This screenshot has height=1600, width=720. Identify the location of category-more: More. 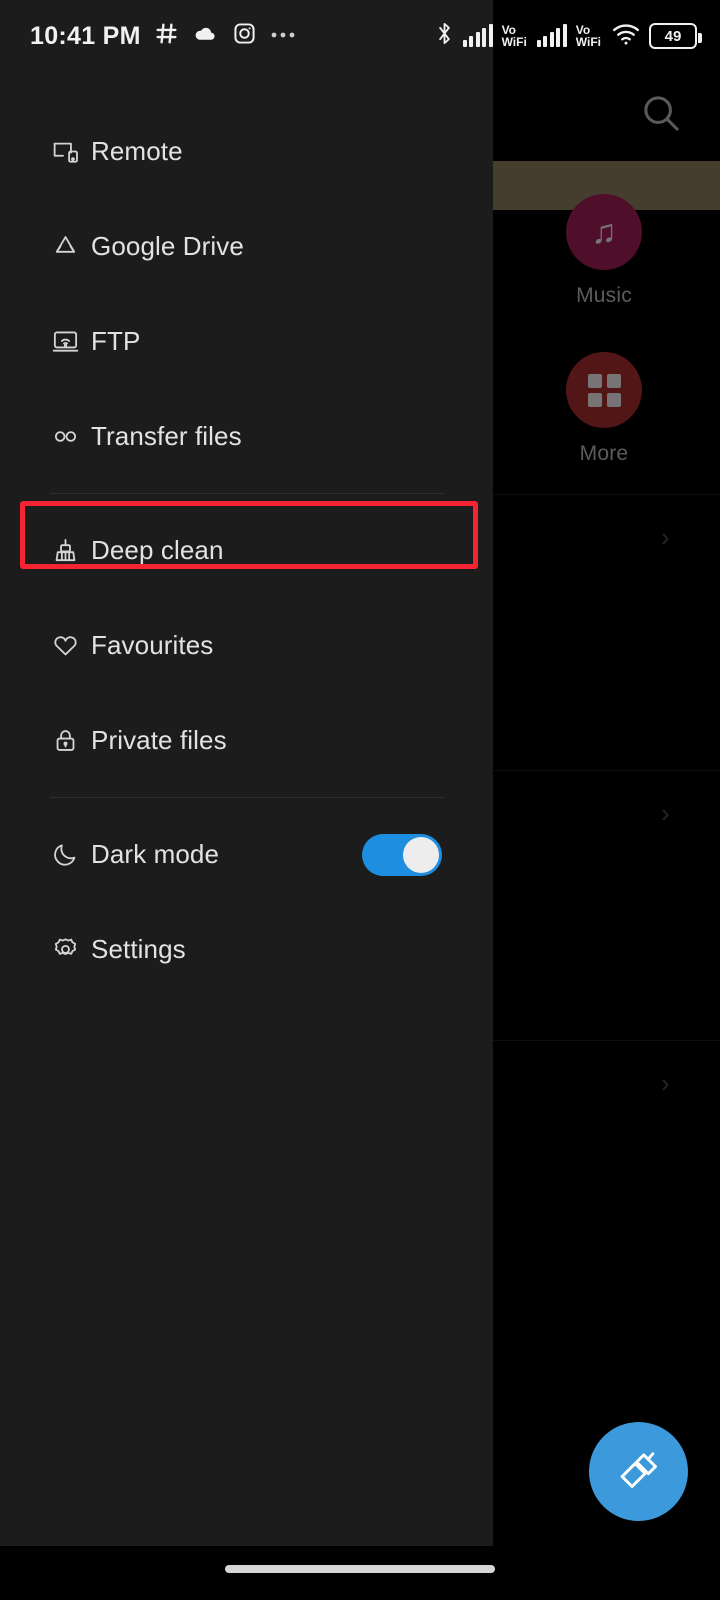
(604, 409).